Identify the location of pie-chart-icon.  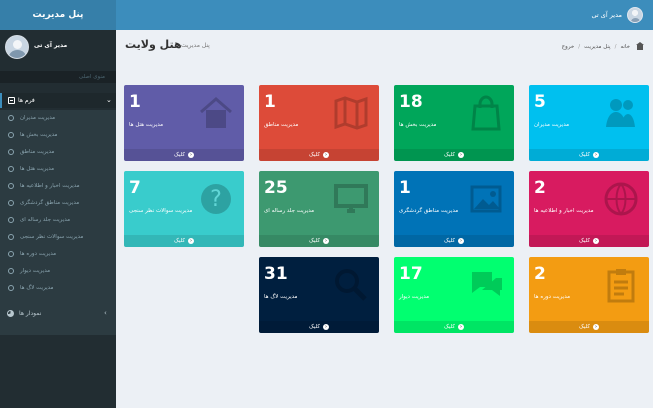
(10, 313).